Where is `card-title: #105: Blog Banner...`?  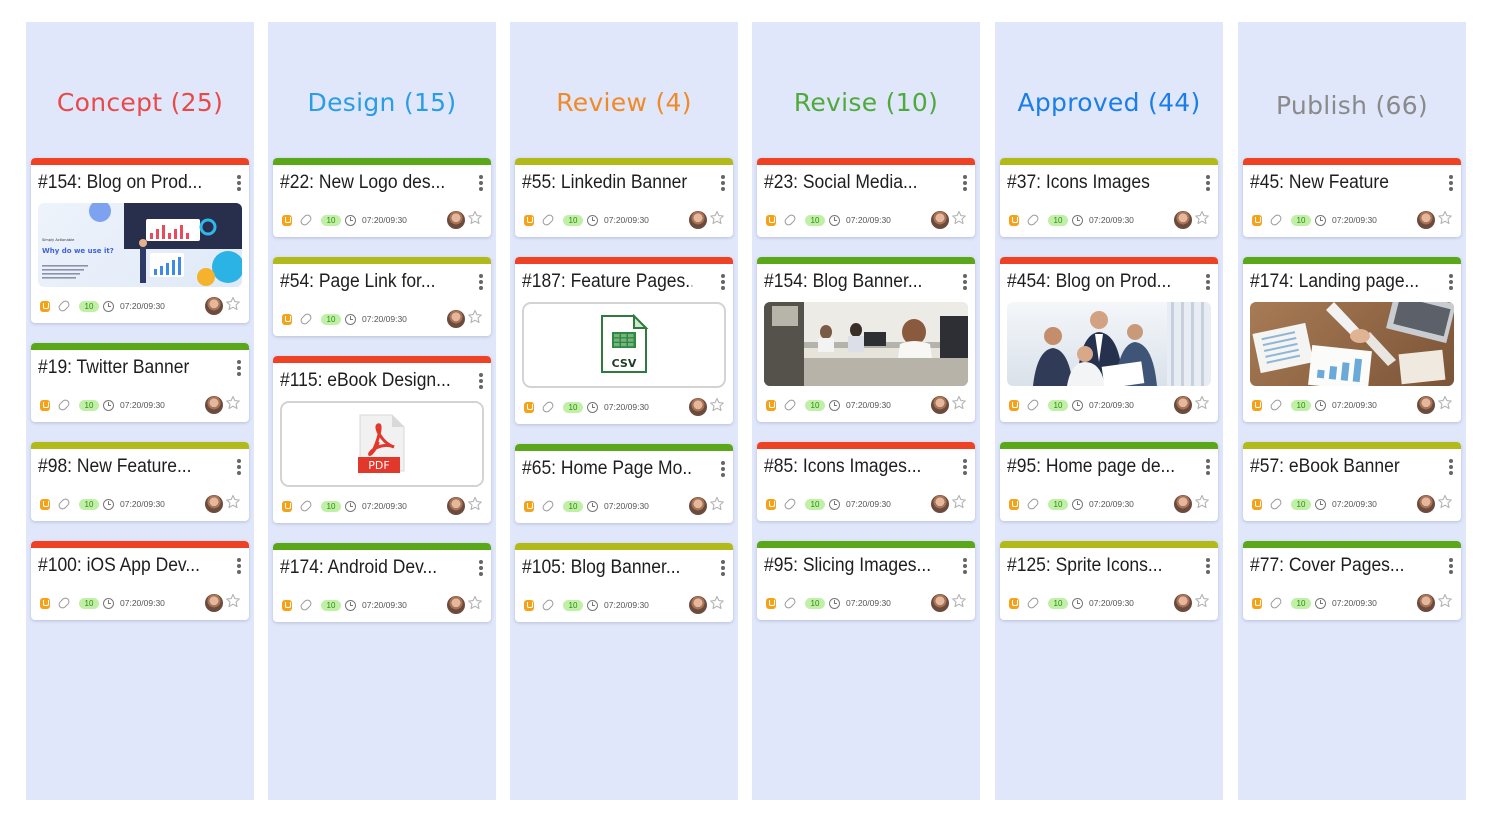
card-title: #105: Blog Banner... is located at coordinates (607, 568).